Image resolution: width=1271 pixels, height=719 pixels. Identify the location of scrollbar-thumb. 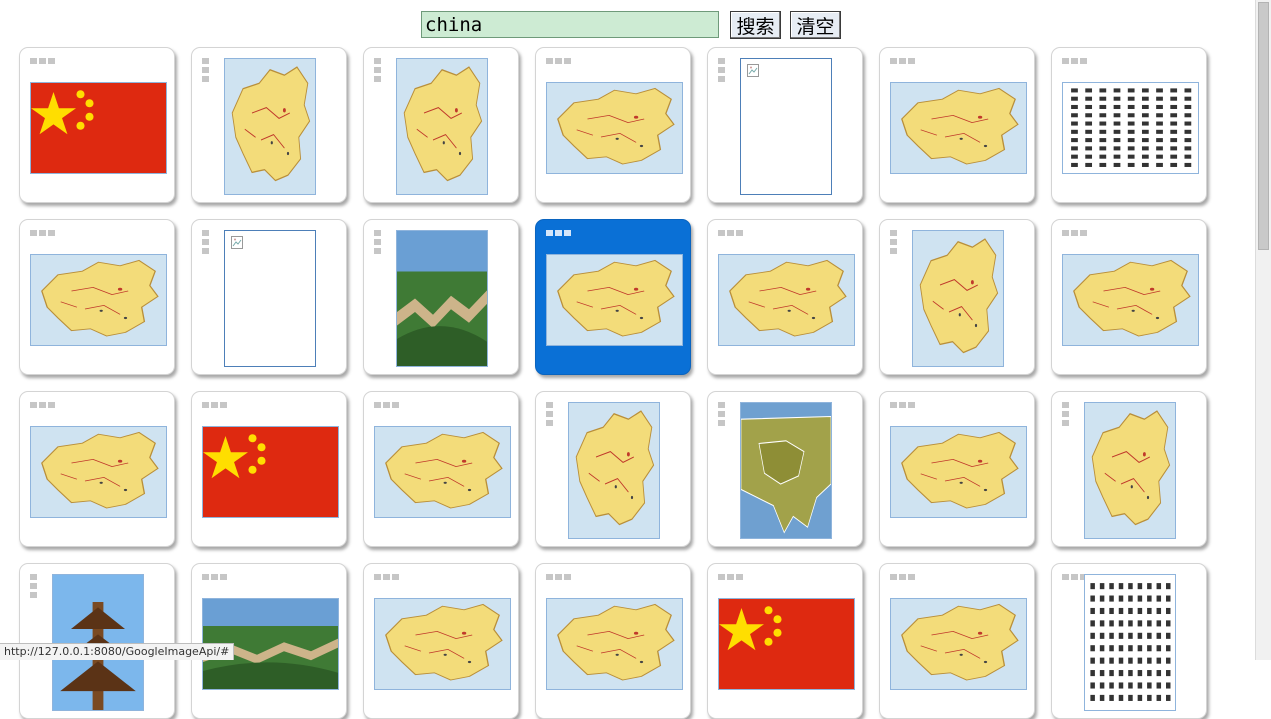
(1263, 126).